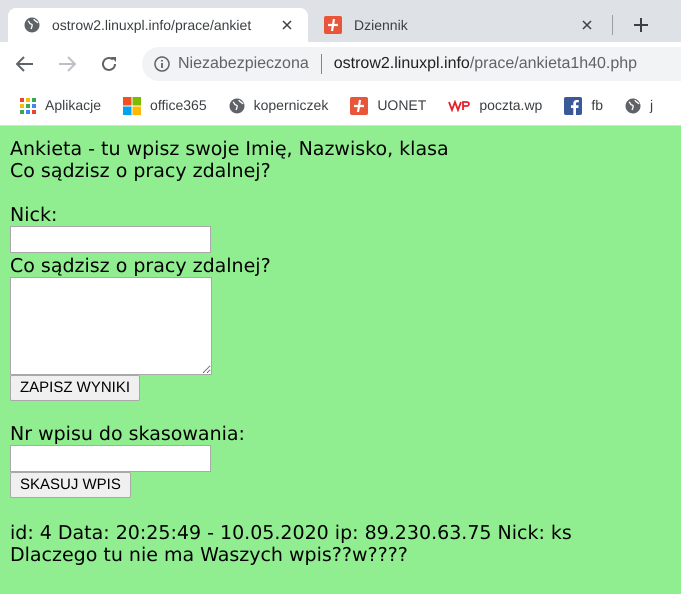 The width and height of the screenshot is (681, 594). I want to click on bookmark-item: fb, so click(584, 105).